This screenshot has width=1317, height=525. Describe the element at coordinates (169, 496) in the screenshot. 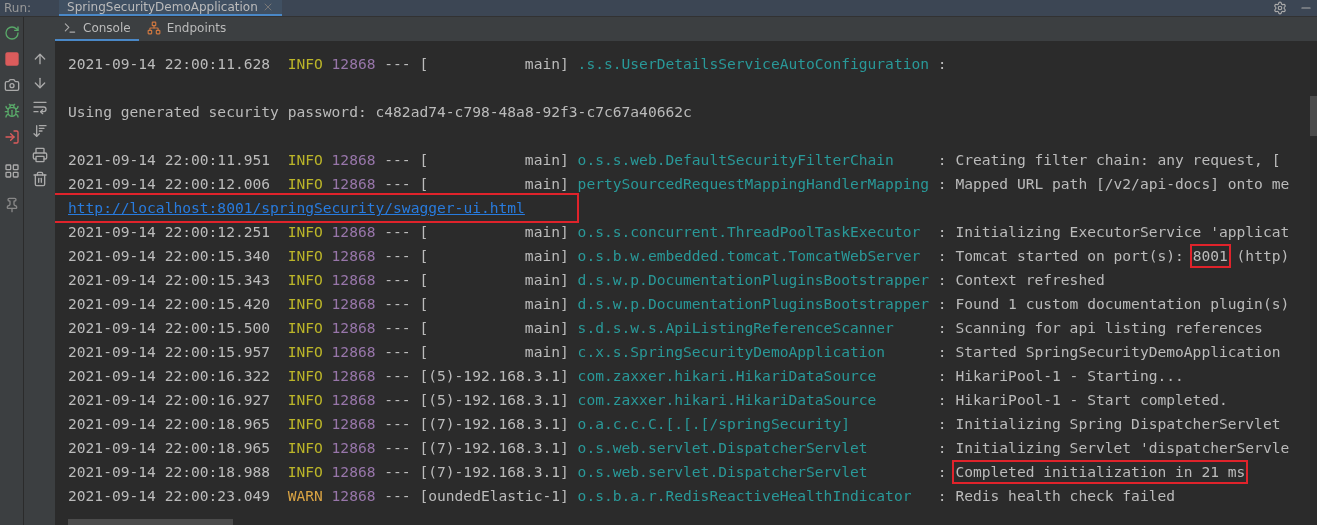

I see `timestamp: 2021-09-14 22:00:23.049` at that location.